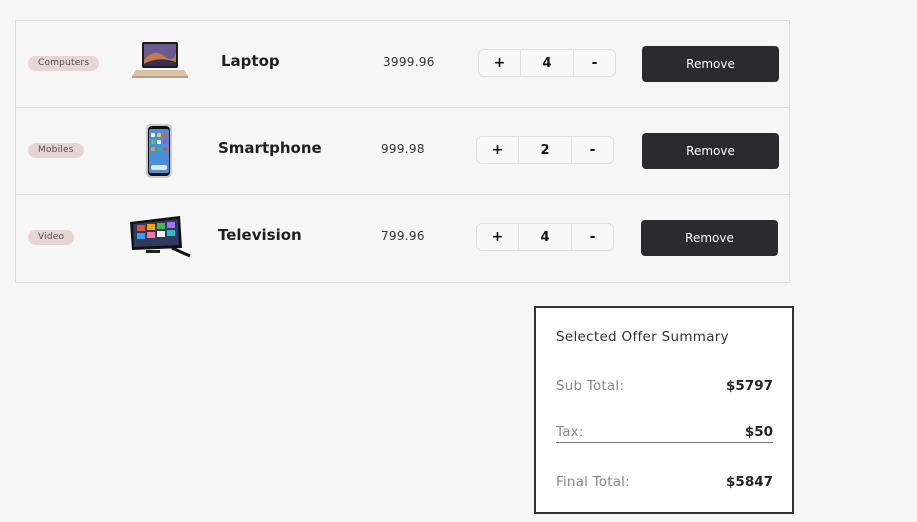 Image resolution: width=917 pixels, height=522 pixels. What do you see at coordinates (642, 337) in the screenshot?
I see `summary-title: Selected Offer Summary` at bounding box center [642, 337].